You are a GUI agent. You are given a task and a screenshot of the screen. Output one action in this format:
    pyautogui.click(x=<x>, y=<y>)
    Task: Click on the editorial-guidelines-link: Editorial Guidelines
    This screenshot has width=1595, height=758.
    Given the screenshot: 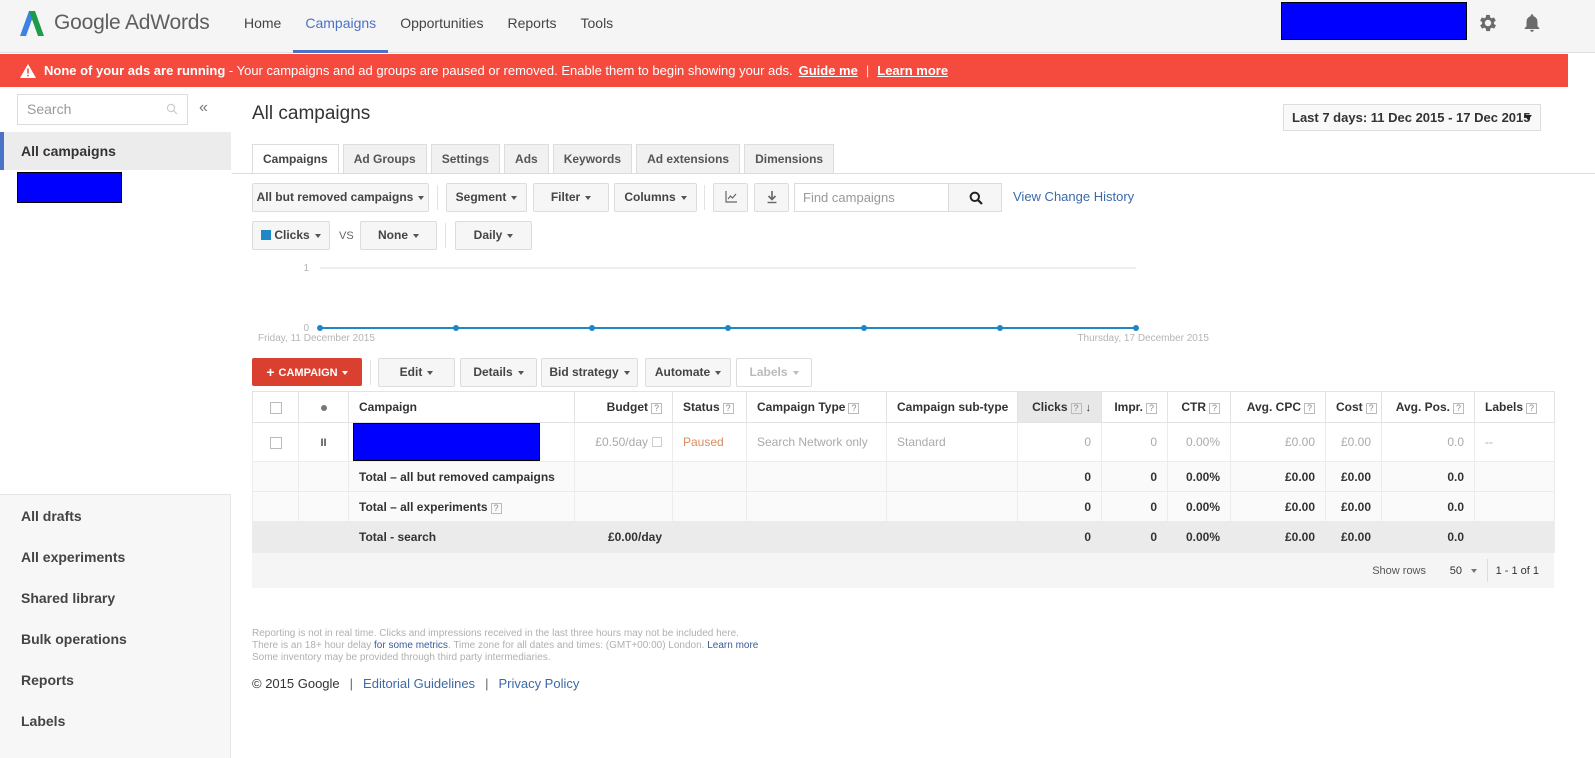 What is the action you would take?
    pyautogui.click(x=419, y=683)
    